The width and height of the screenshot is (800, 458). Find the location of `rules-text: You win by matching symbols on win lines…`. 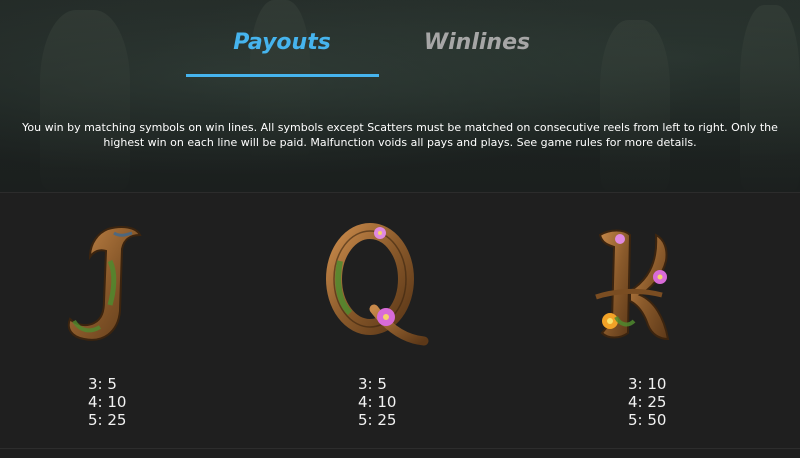

rules-text: You win by matching symbols on win lines… is located at coordinates (400, 135).